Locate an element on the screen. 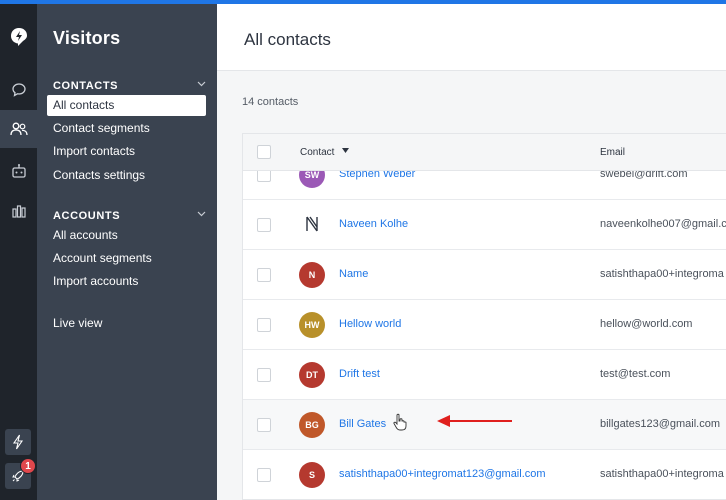 The image size is (726, 500). table-row: DT Drift test test@test.com is located at coordinates (484, 375).